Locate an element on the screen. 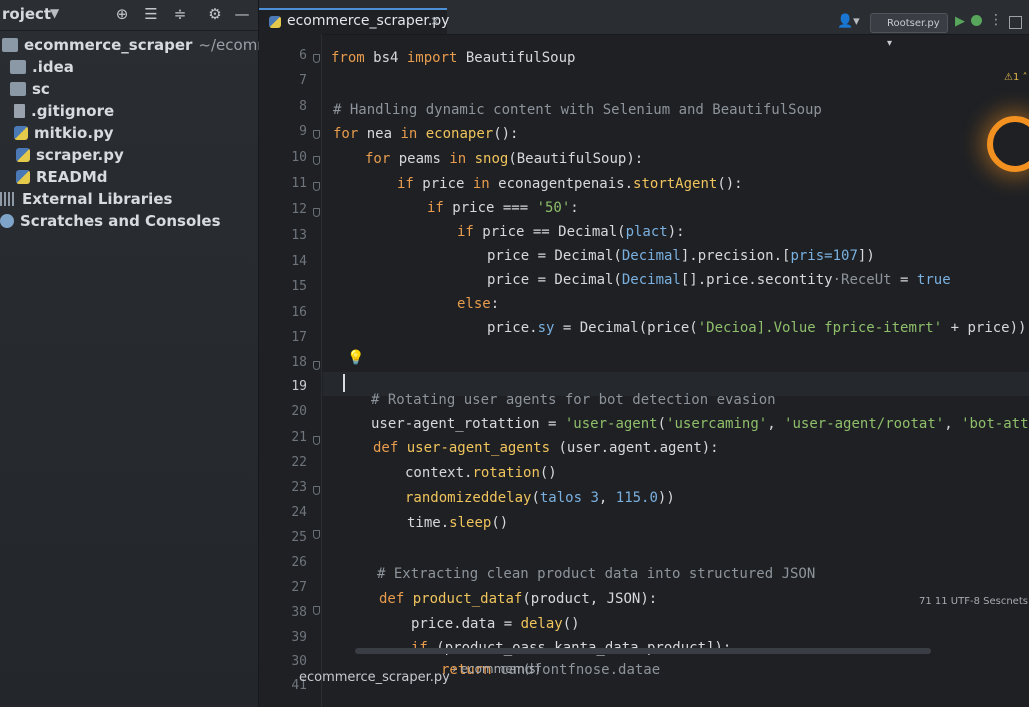  collapse-icon: ☰ is located at coordinates (151, 14).